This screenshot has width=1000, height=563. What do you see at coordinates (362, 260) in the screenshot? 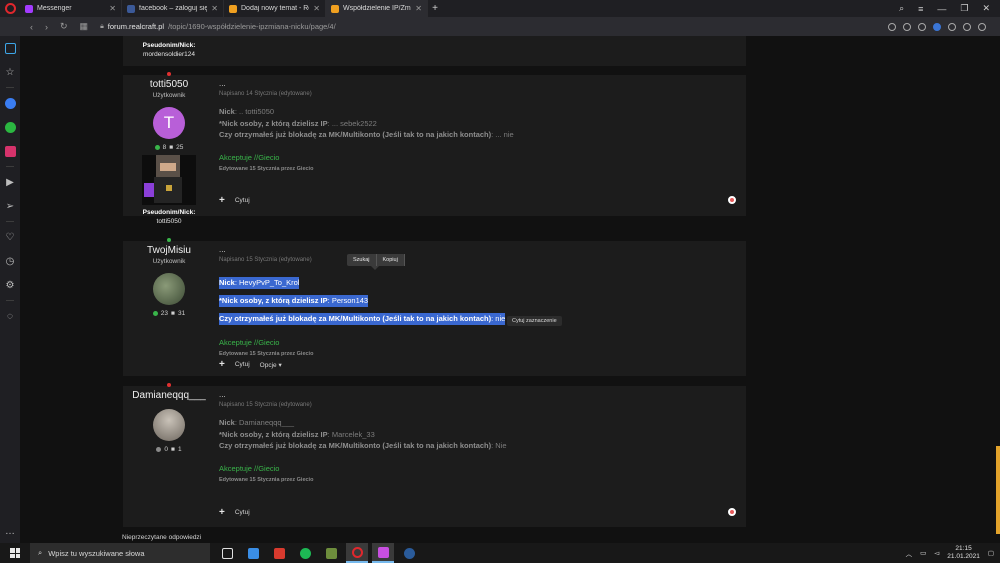
I see `popup-search-button: Szukaj` at bounding box center [362, 260].